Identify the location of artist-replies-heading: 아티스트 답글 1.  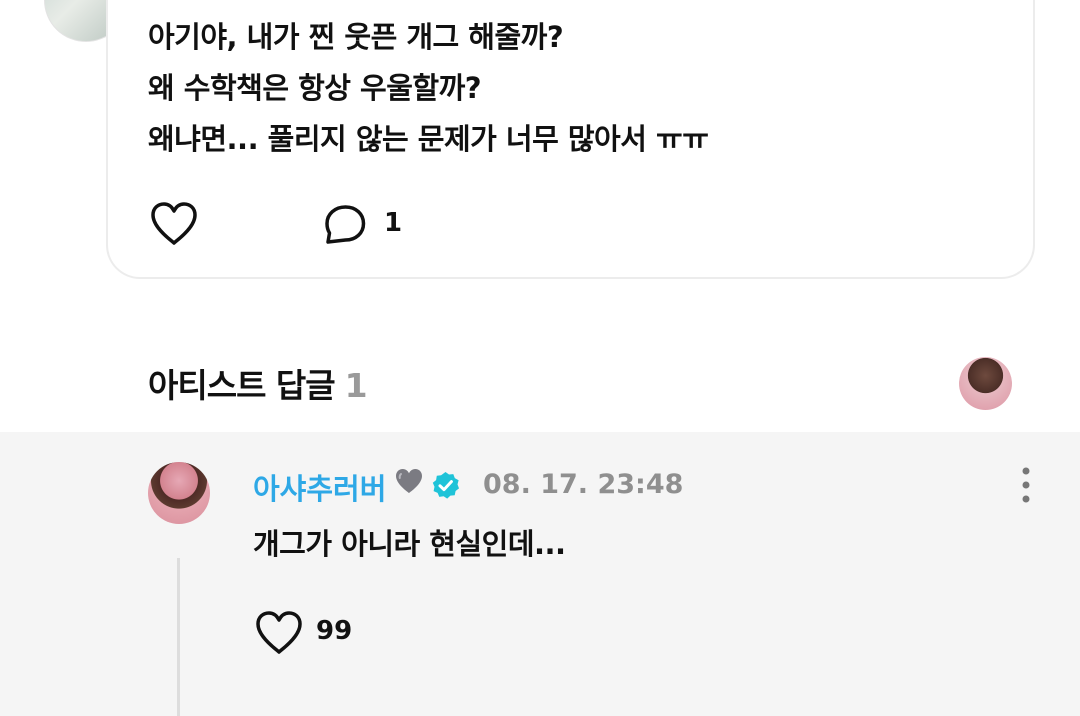
(258, 383).